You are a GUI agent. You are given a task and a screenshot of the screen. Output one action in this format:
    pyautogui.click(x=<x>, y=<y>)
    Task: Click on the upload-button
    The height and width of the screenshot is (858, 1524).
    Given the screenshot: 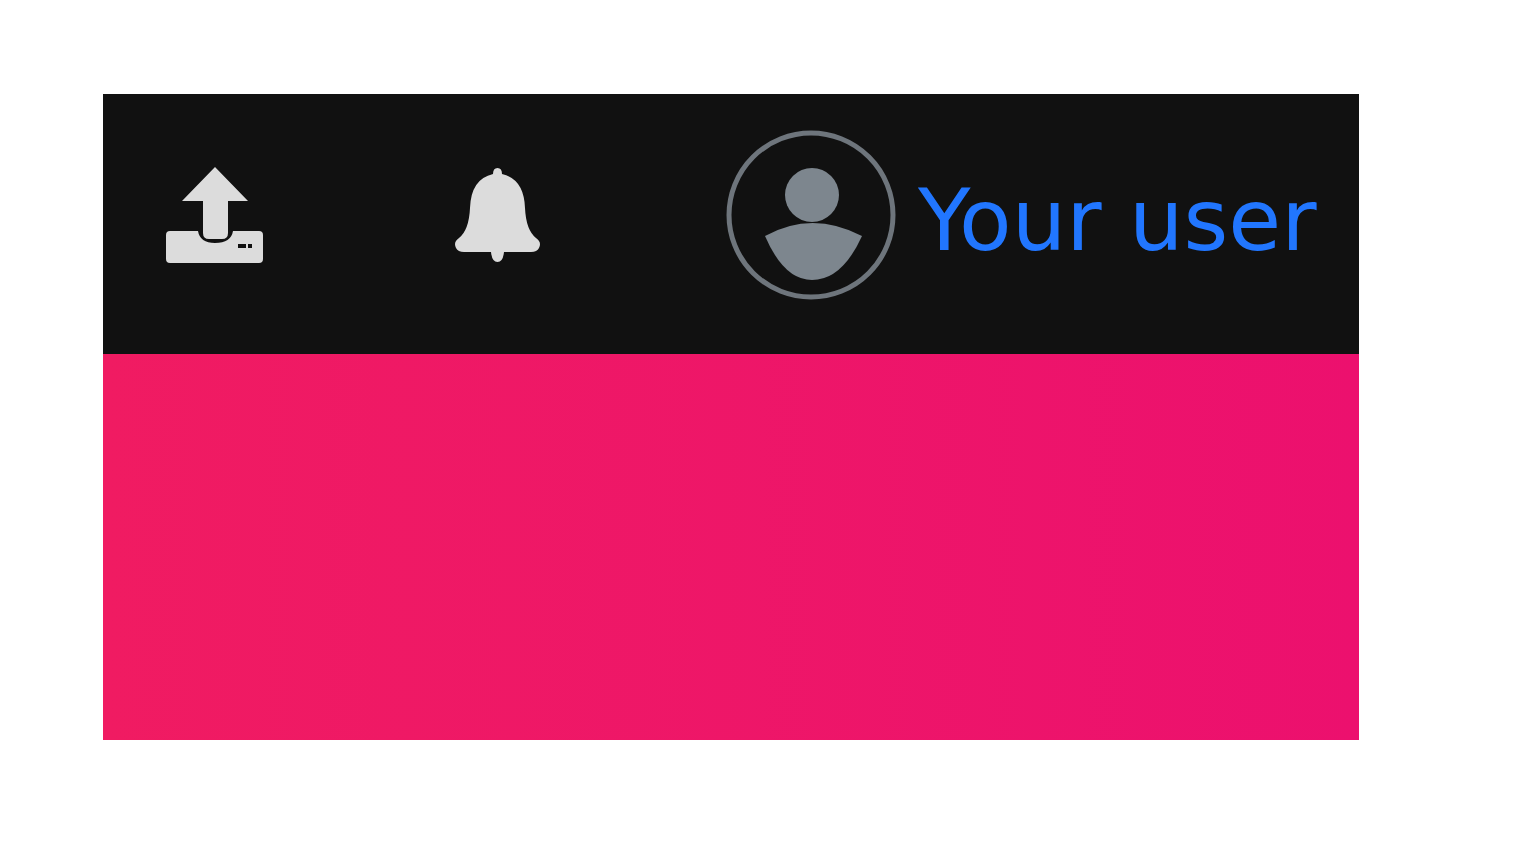 What is the action you would take?
    pyautogui.click(x=214, y=215)
    